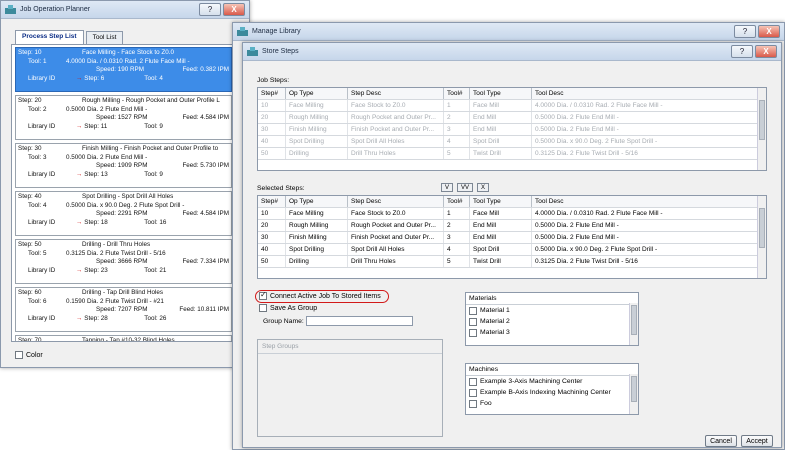 The height and width of the screenshot is (450, 785). Describe the element at coordinates (757, 441) in the screenshot. I see `accept-button: Accept` at that location.